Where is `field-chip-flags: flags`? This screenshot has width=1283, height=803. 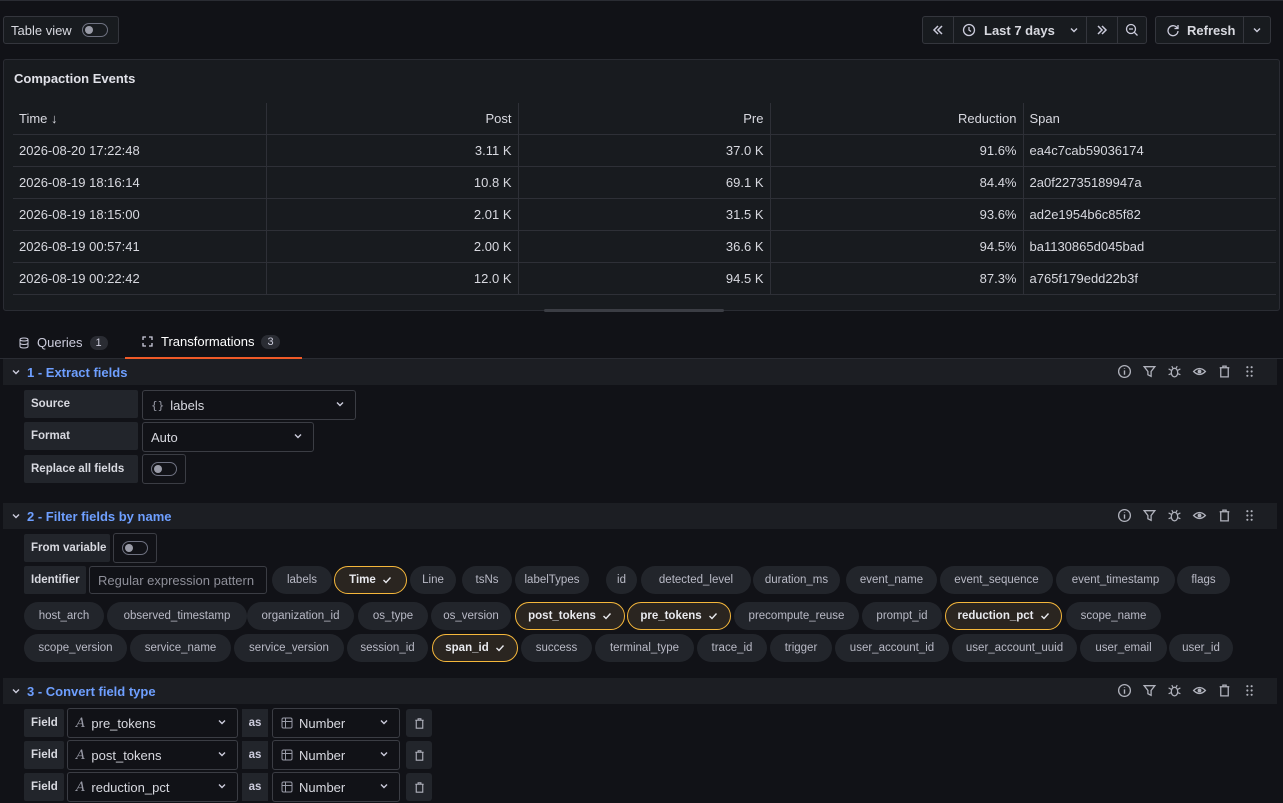 field-chip-flags: flags is located at coordinates (1203, 580).